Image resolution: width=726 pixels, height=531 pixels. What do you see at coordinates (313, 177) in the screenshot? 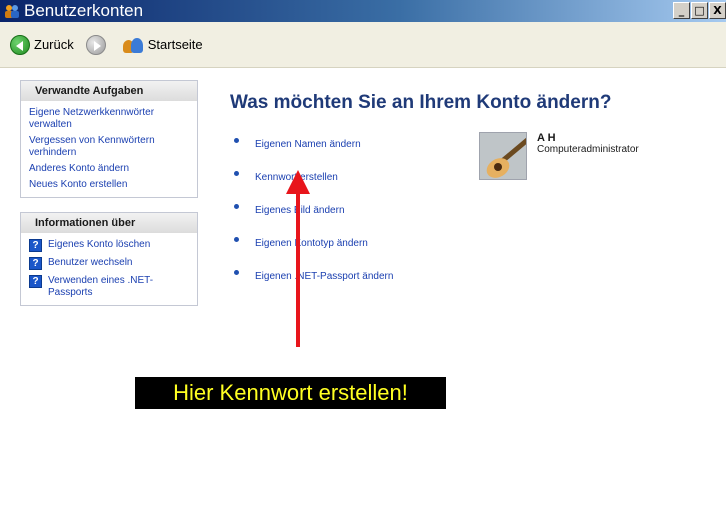
I see `list-item: Kennwort erstellen` at bounding box center [313, 177].